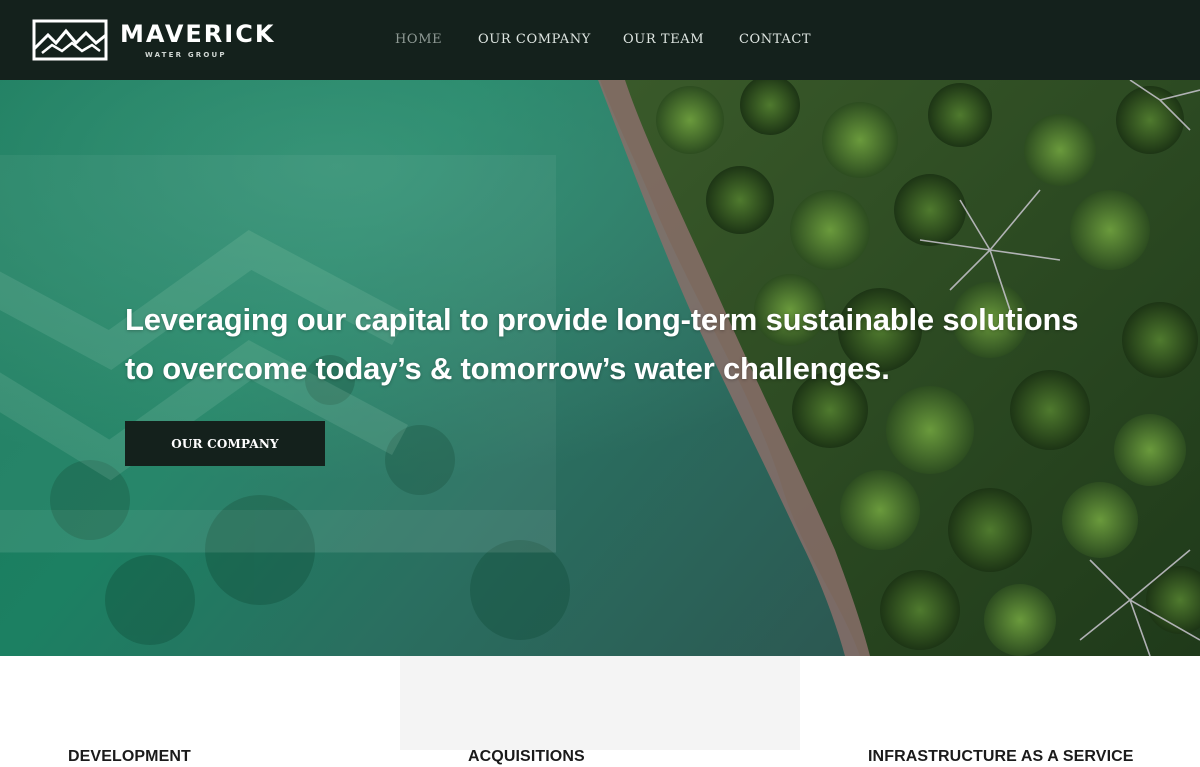  What do you see at coordinates (198, 34) in the screenshot?
I see `brand-name: MAVERICK` at bounding box center [198, 34].